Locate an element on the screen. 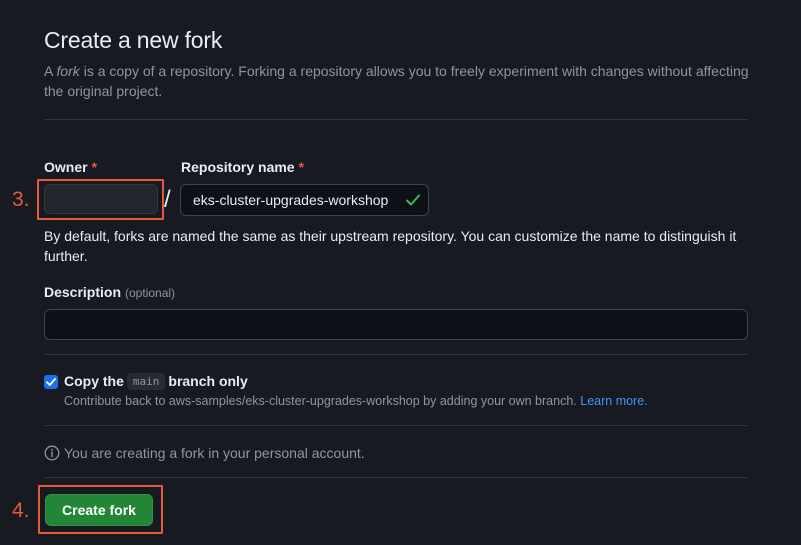  learn-more-link: Learn more. is located at coordinates (613, 401).